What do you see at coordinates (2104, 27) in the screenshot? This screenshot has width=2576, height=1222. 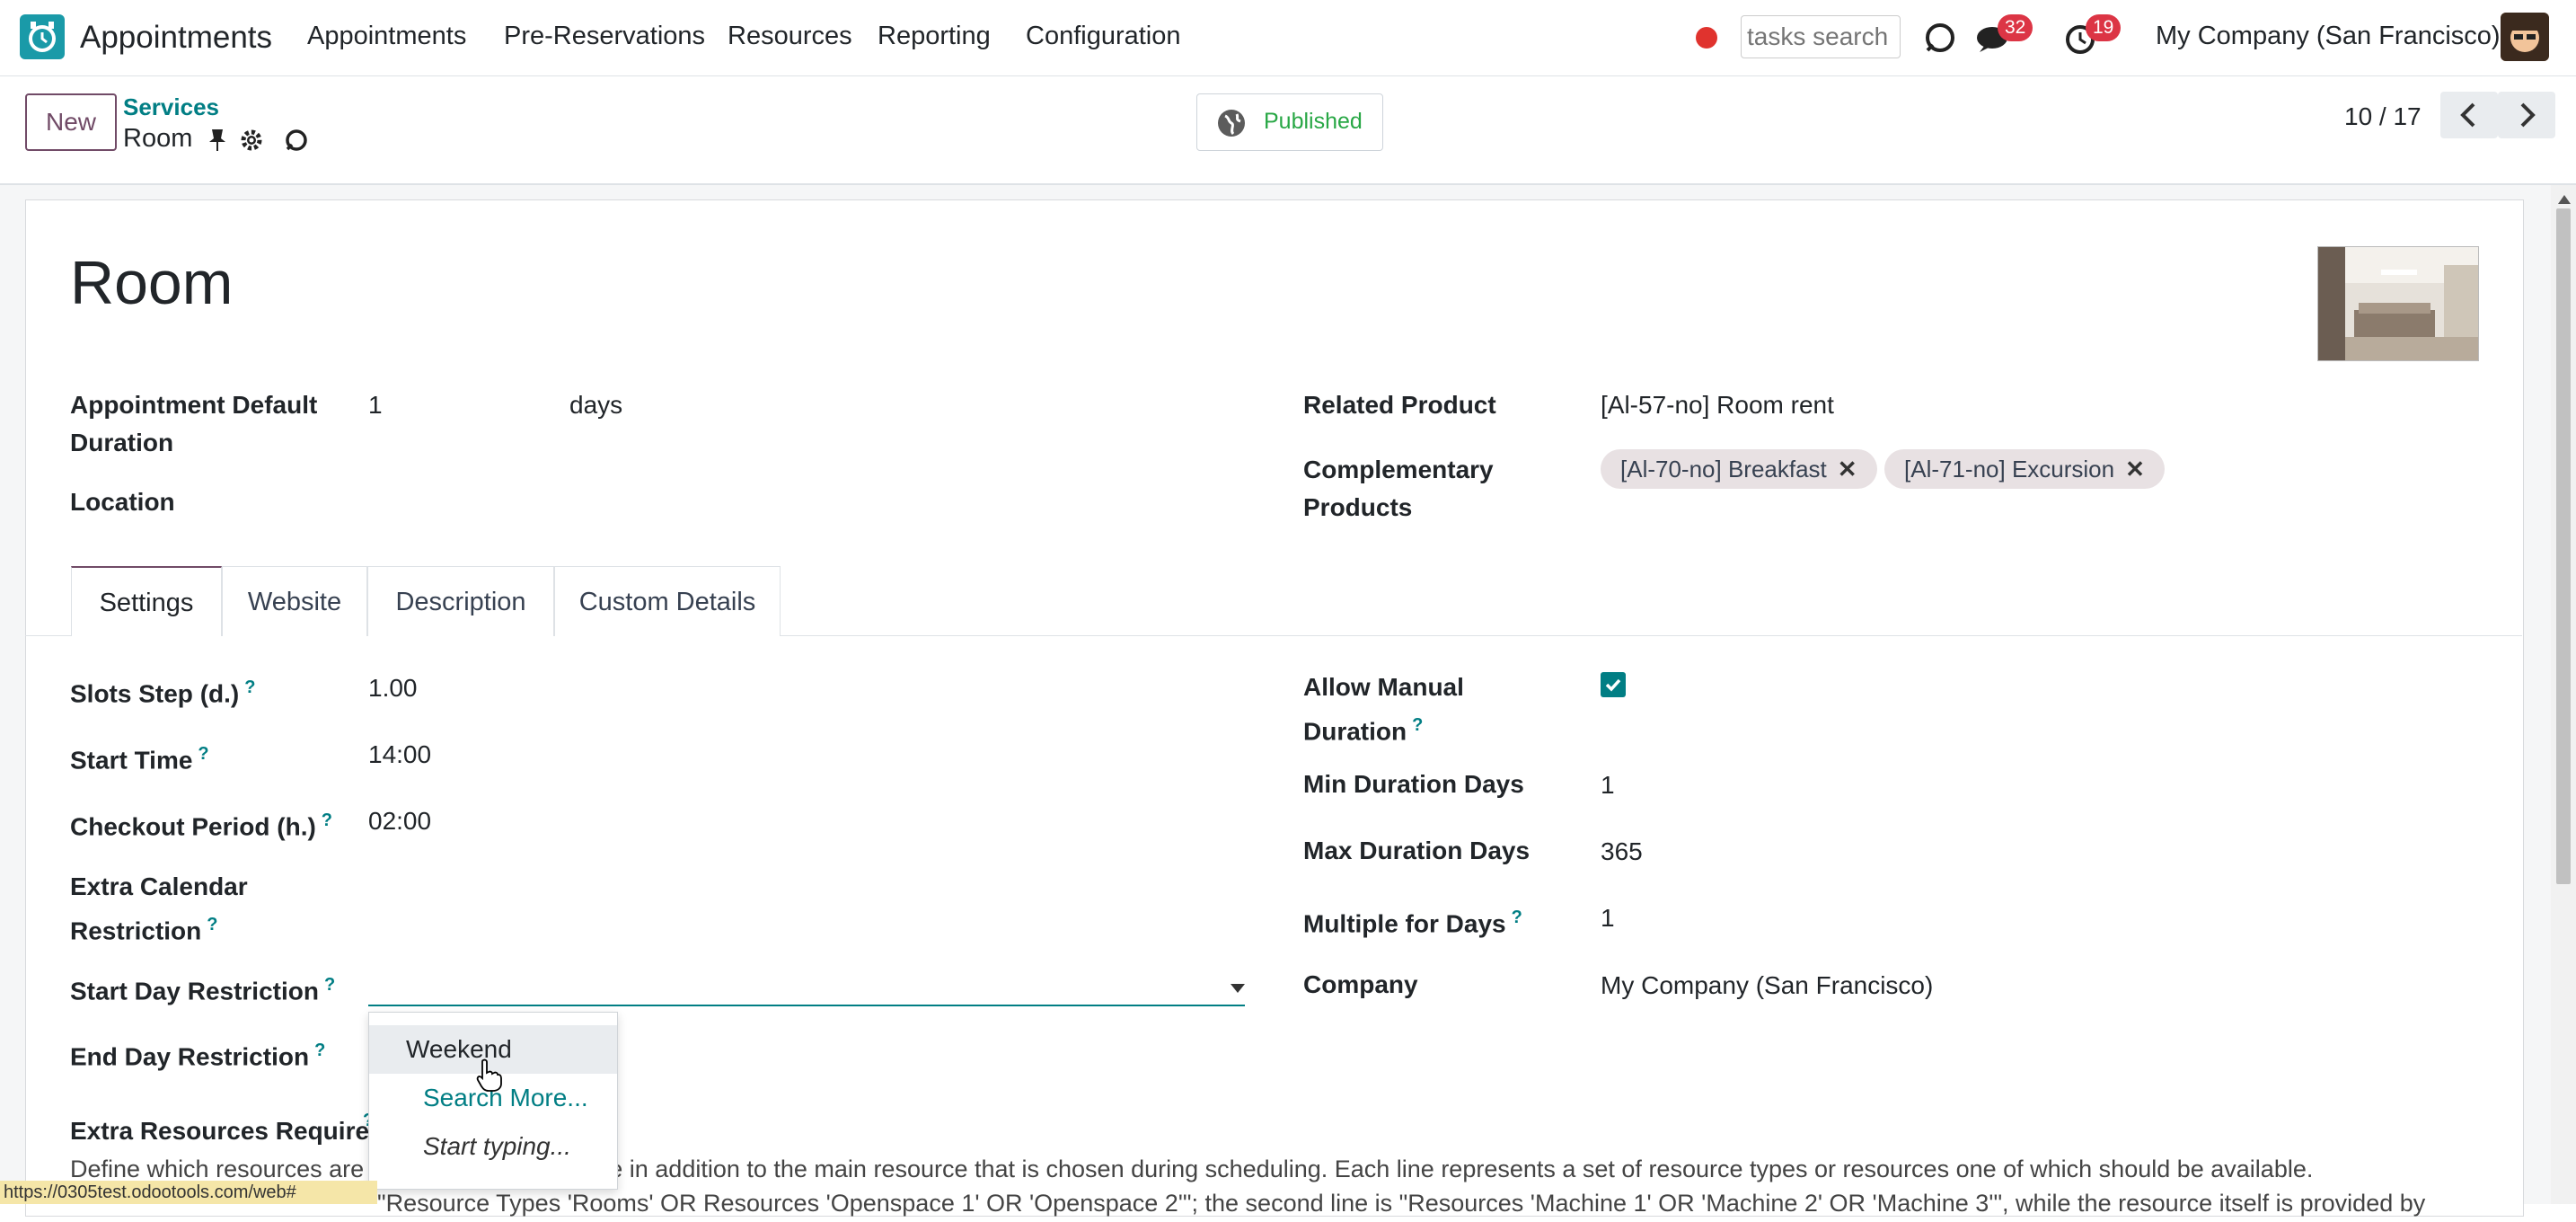 I see `activities-badge: 19` at bounding box center [2104, 27].